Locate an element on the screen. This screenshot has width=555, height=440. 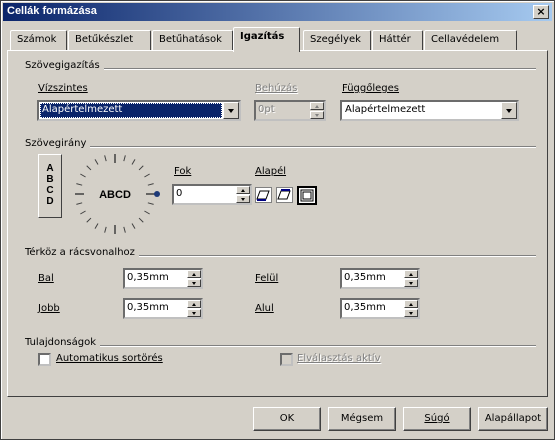
ok-button-label: OK is located at coordinates (287, 418).